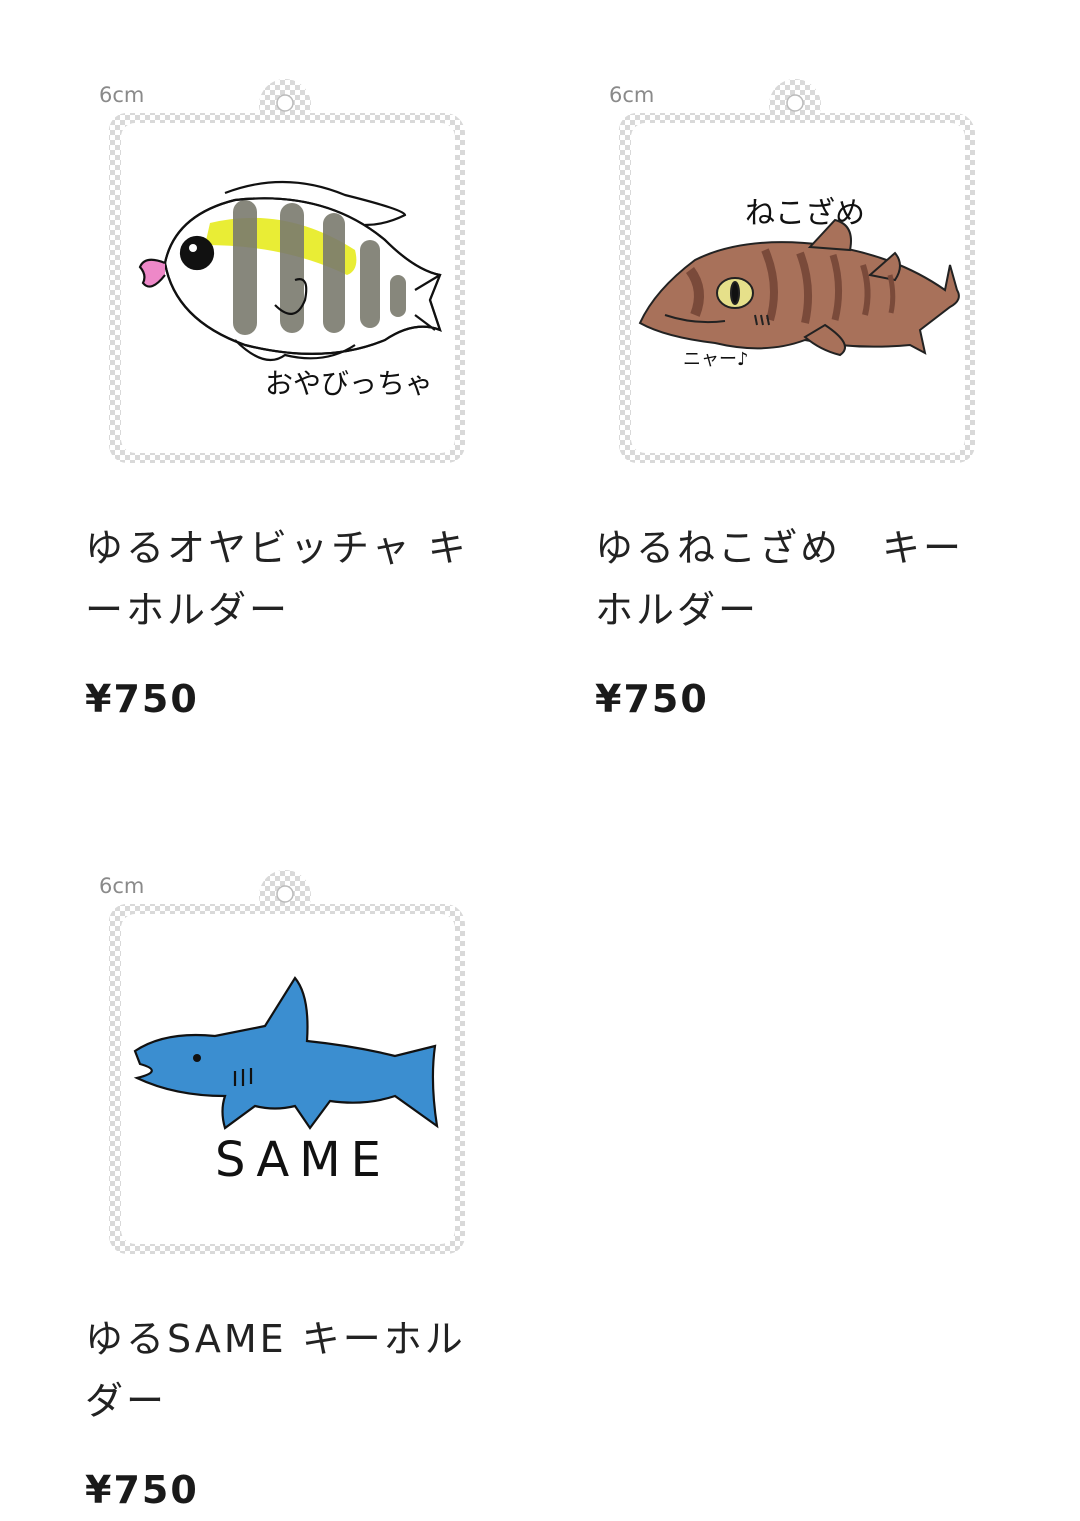 This screenshot has height=1521, width=1080. Describe the element at coordinates (285, 1370) in the screenshot. I see `product-title: ゆるSAME キーホルダー` at that location.